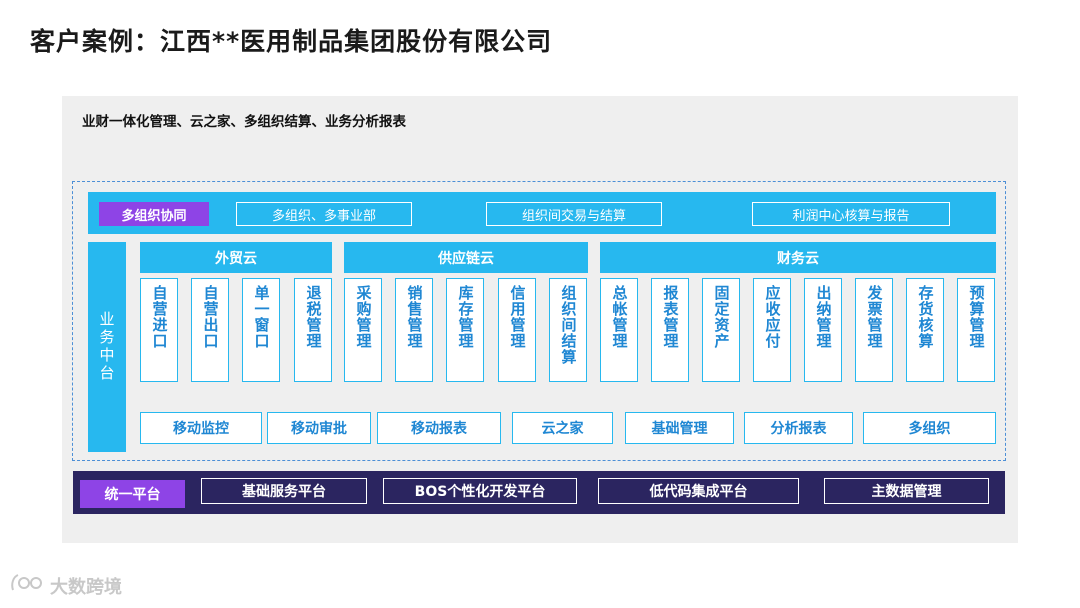 The image size is (1080, 608). What do you see at coordinates (574, 214) in the screenshot?
I see `collab-item: 组织间交易与结算` at bounding box center [574, 214].